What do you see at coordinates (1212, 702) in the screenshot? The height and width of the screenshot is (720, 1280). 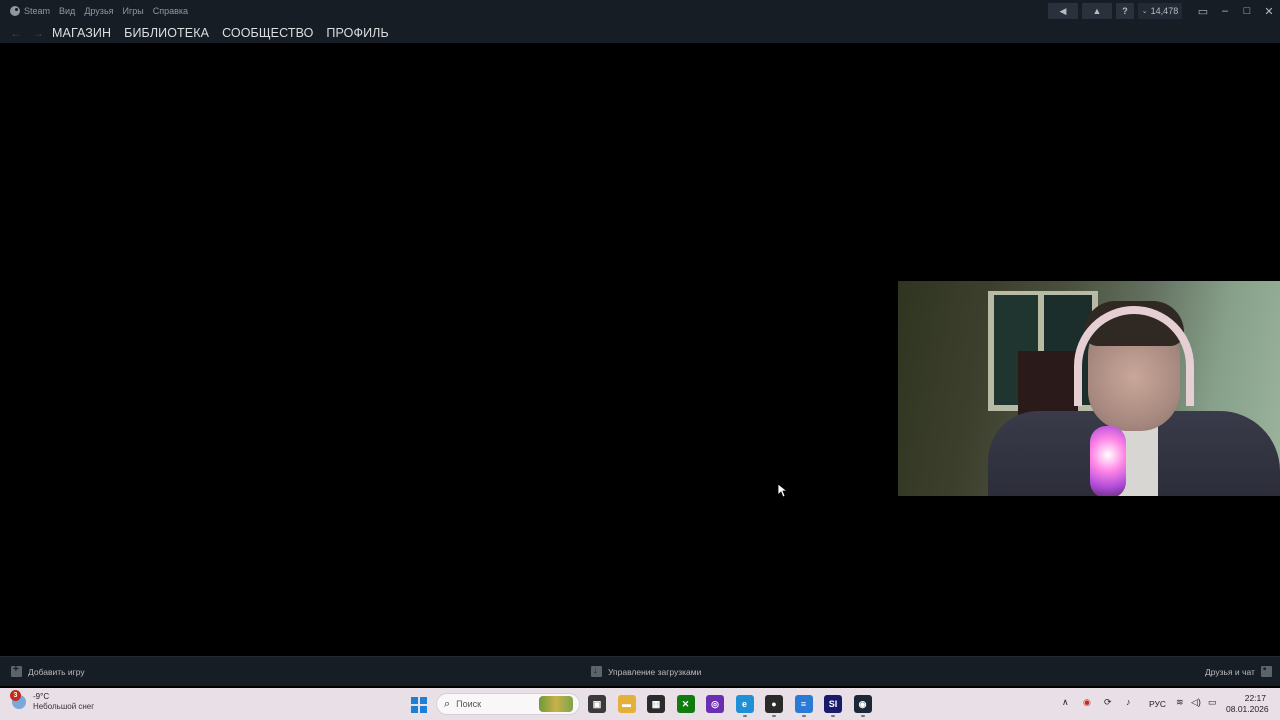 I see `battery-icon: ▭` at bounding box center [1212, 702].